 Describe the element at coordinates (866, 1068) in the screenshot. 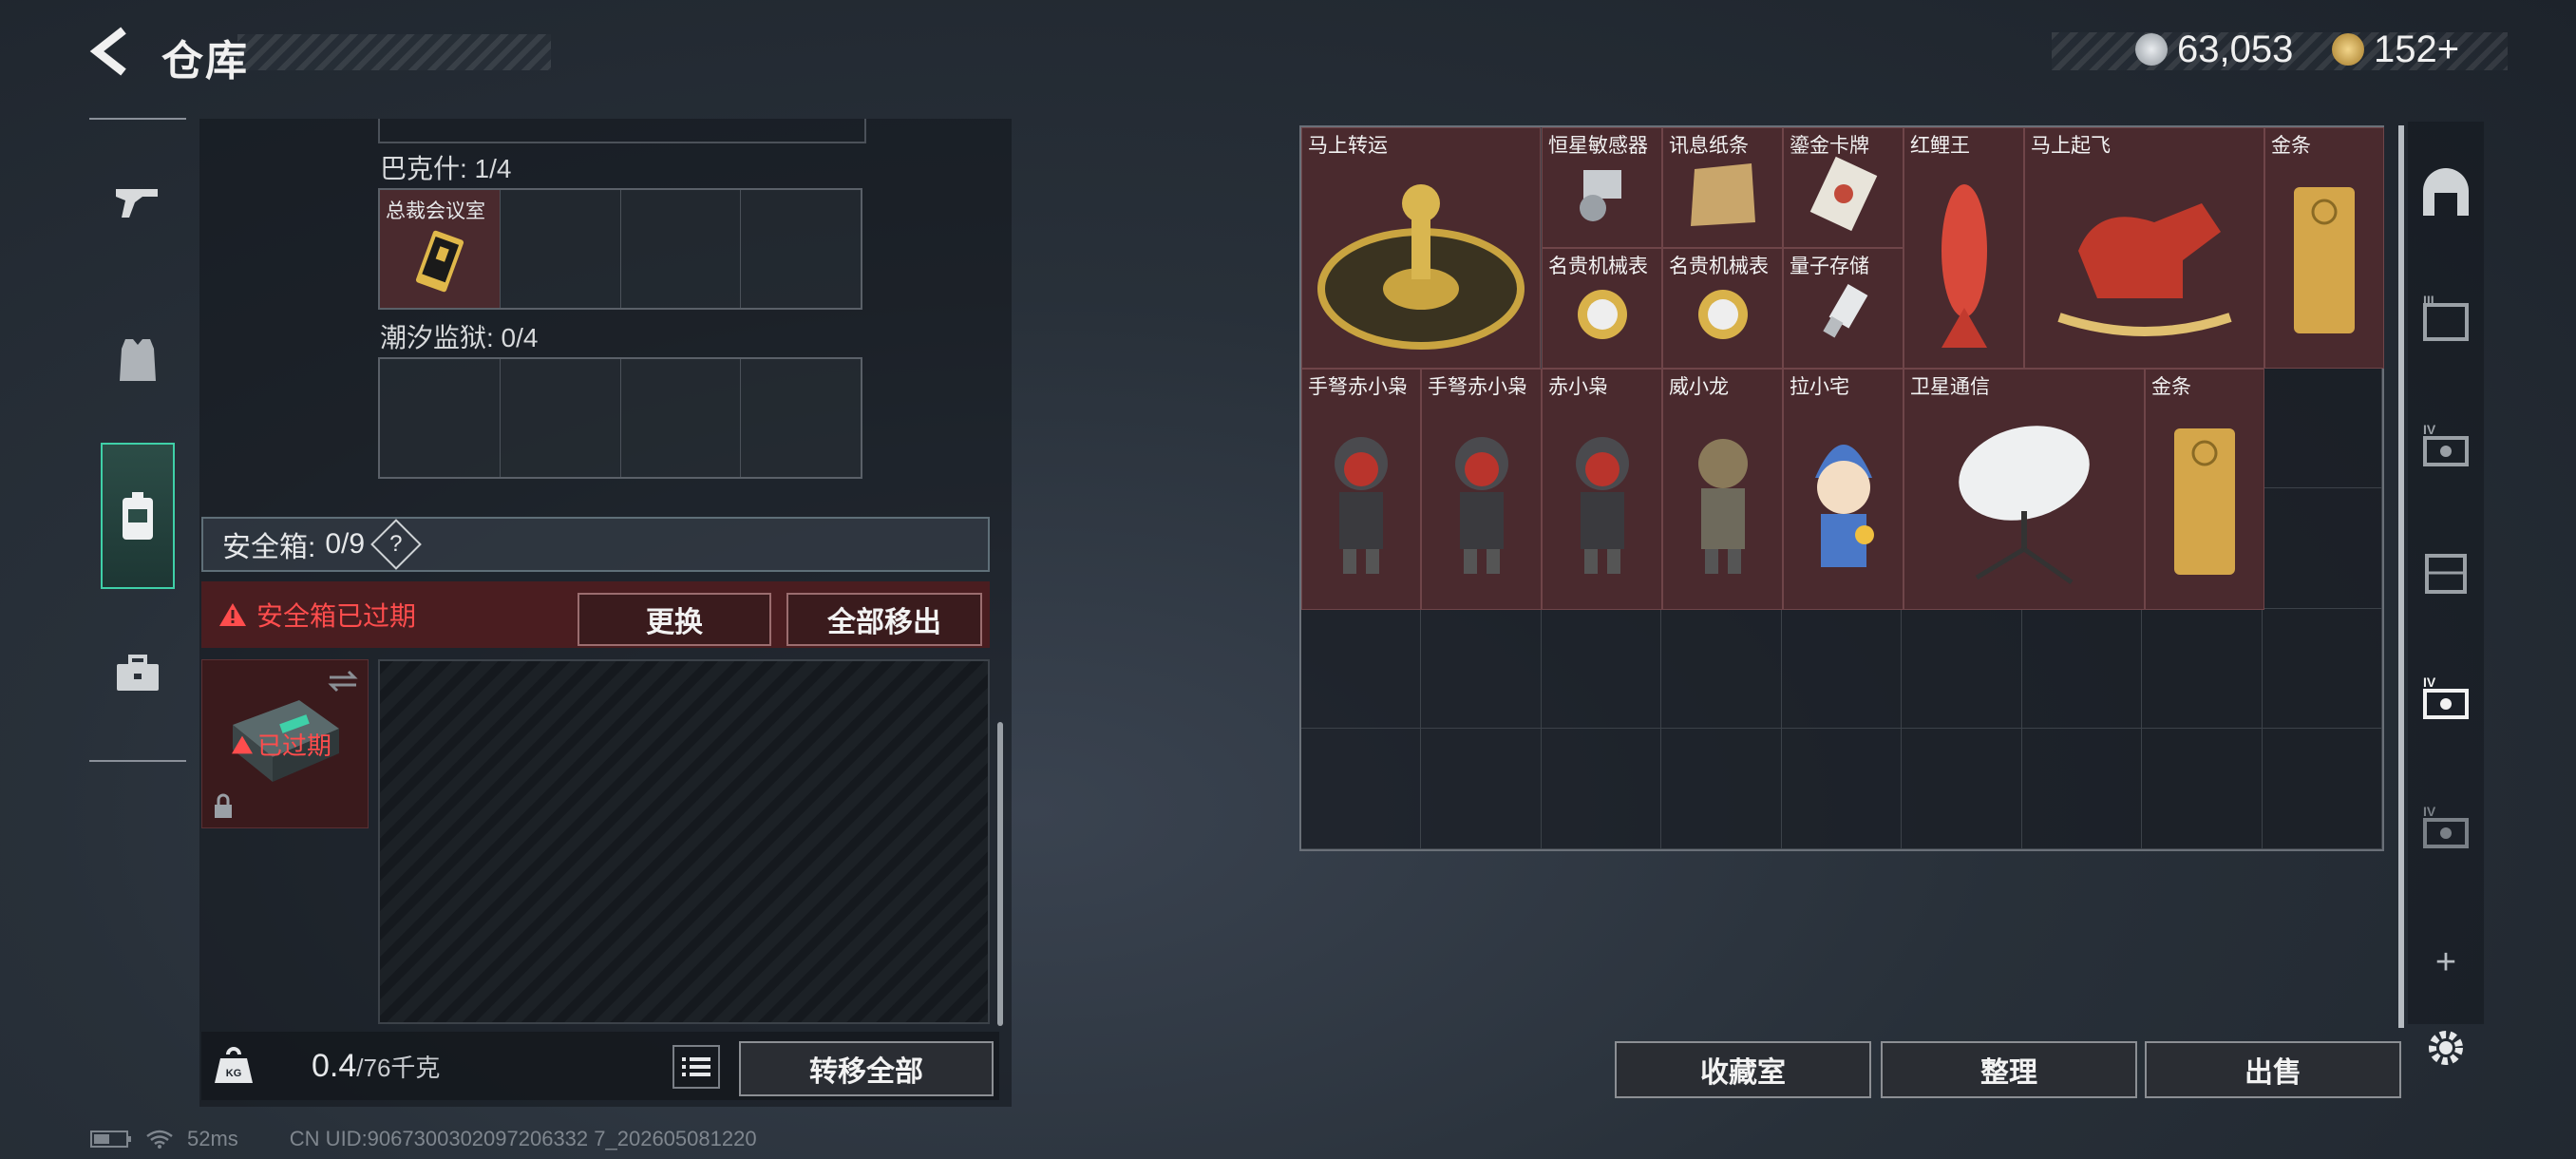

I see `transfer-all-button: 转移全部` at that location.